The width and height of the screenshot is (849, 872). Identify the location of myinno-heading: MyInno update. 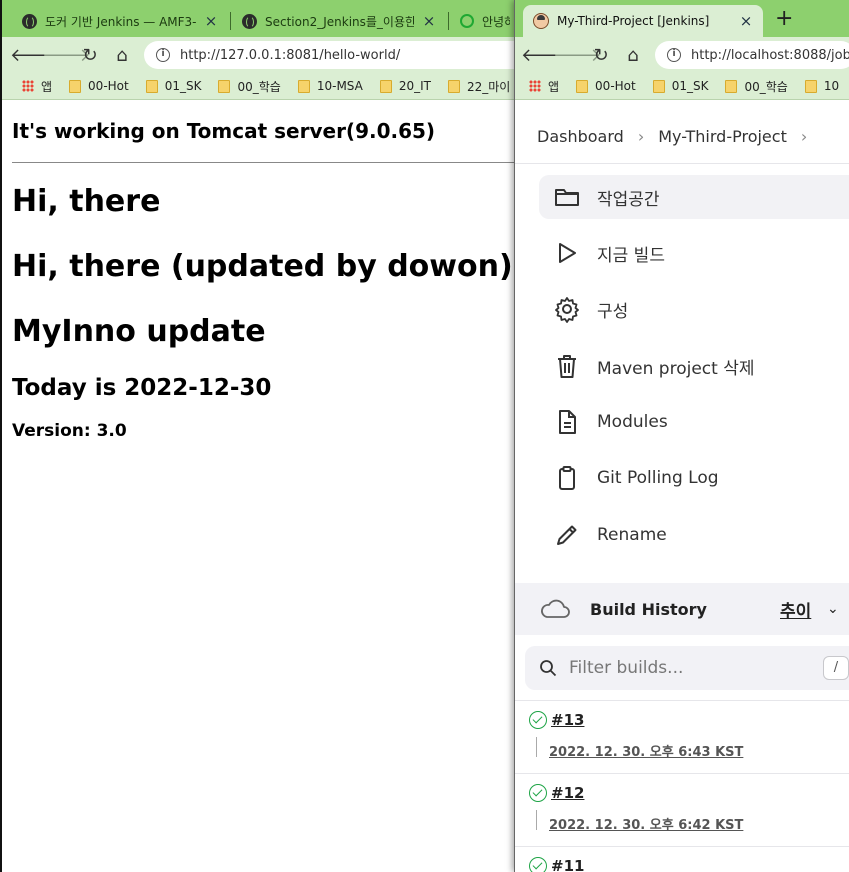
(139, 331).